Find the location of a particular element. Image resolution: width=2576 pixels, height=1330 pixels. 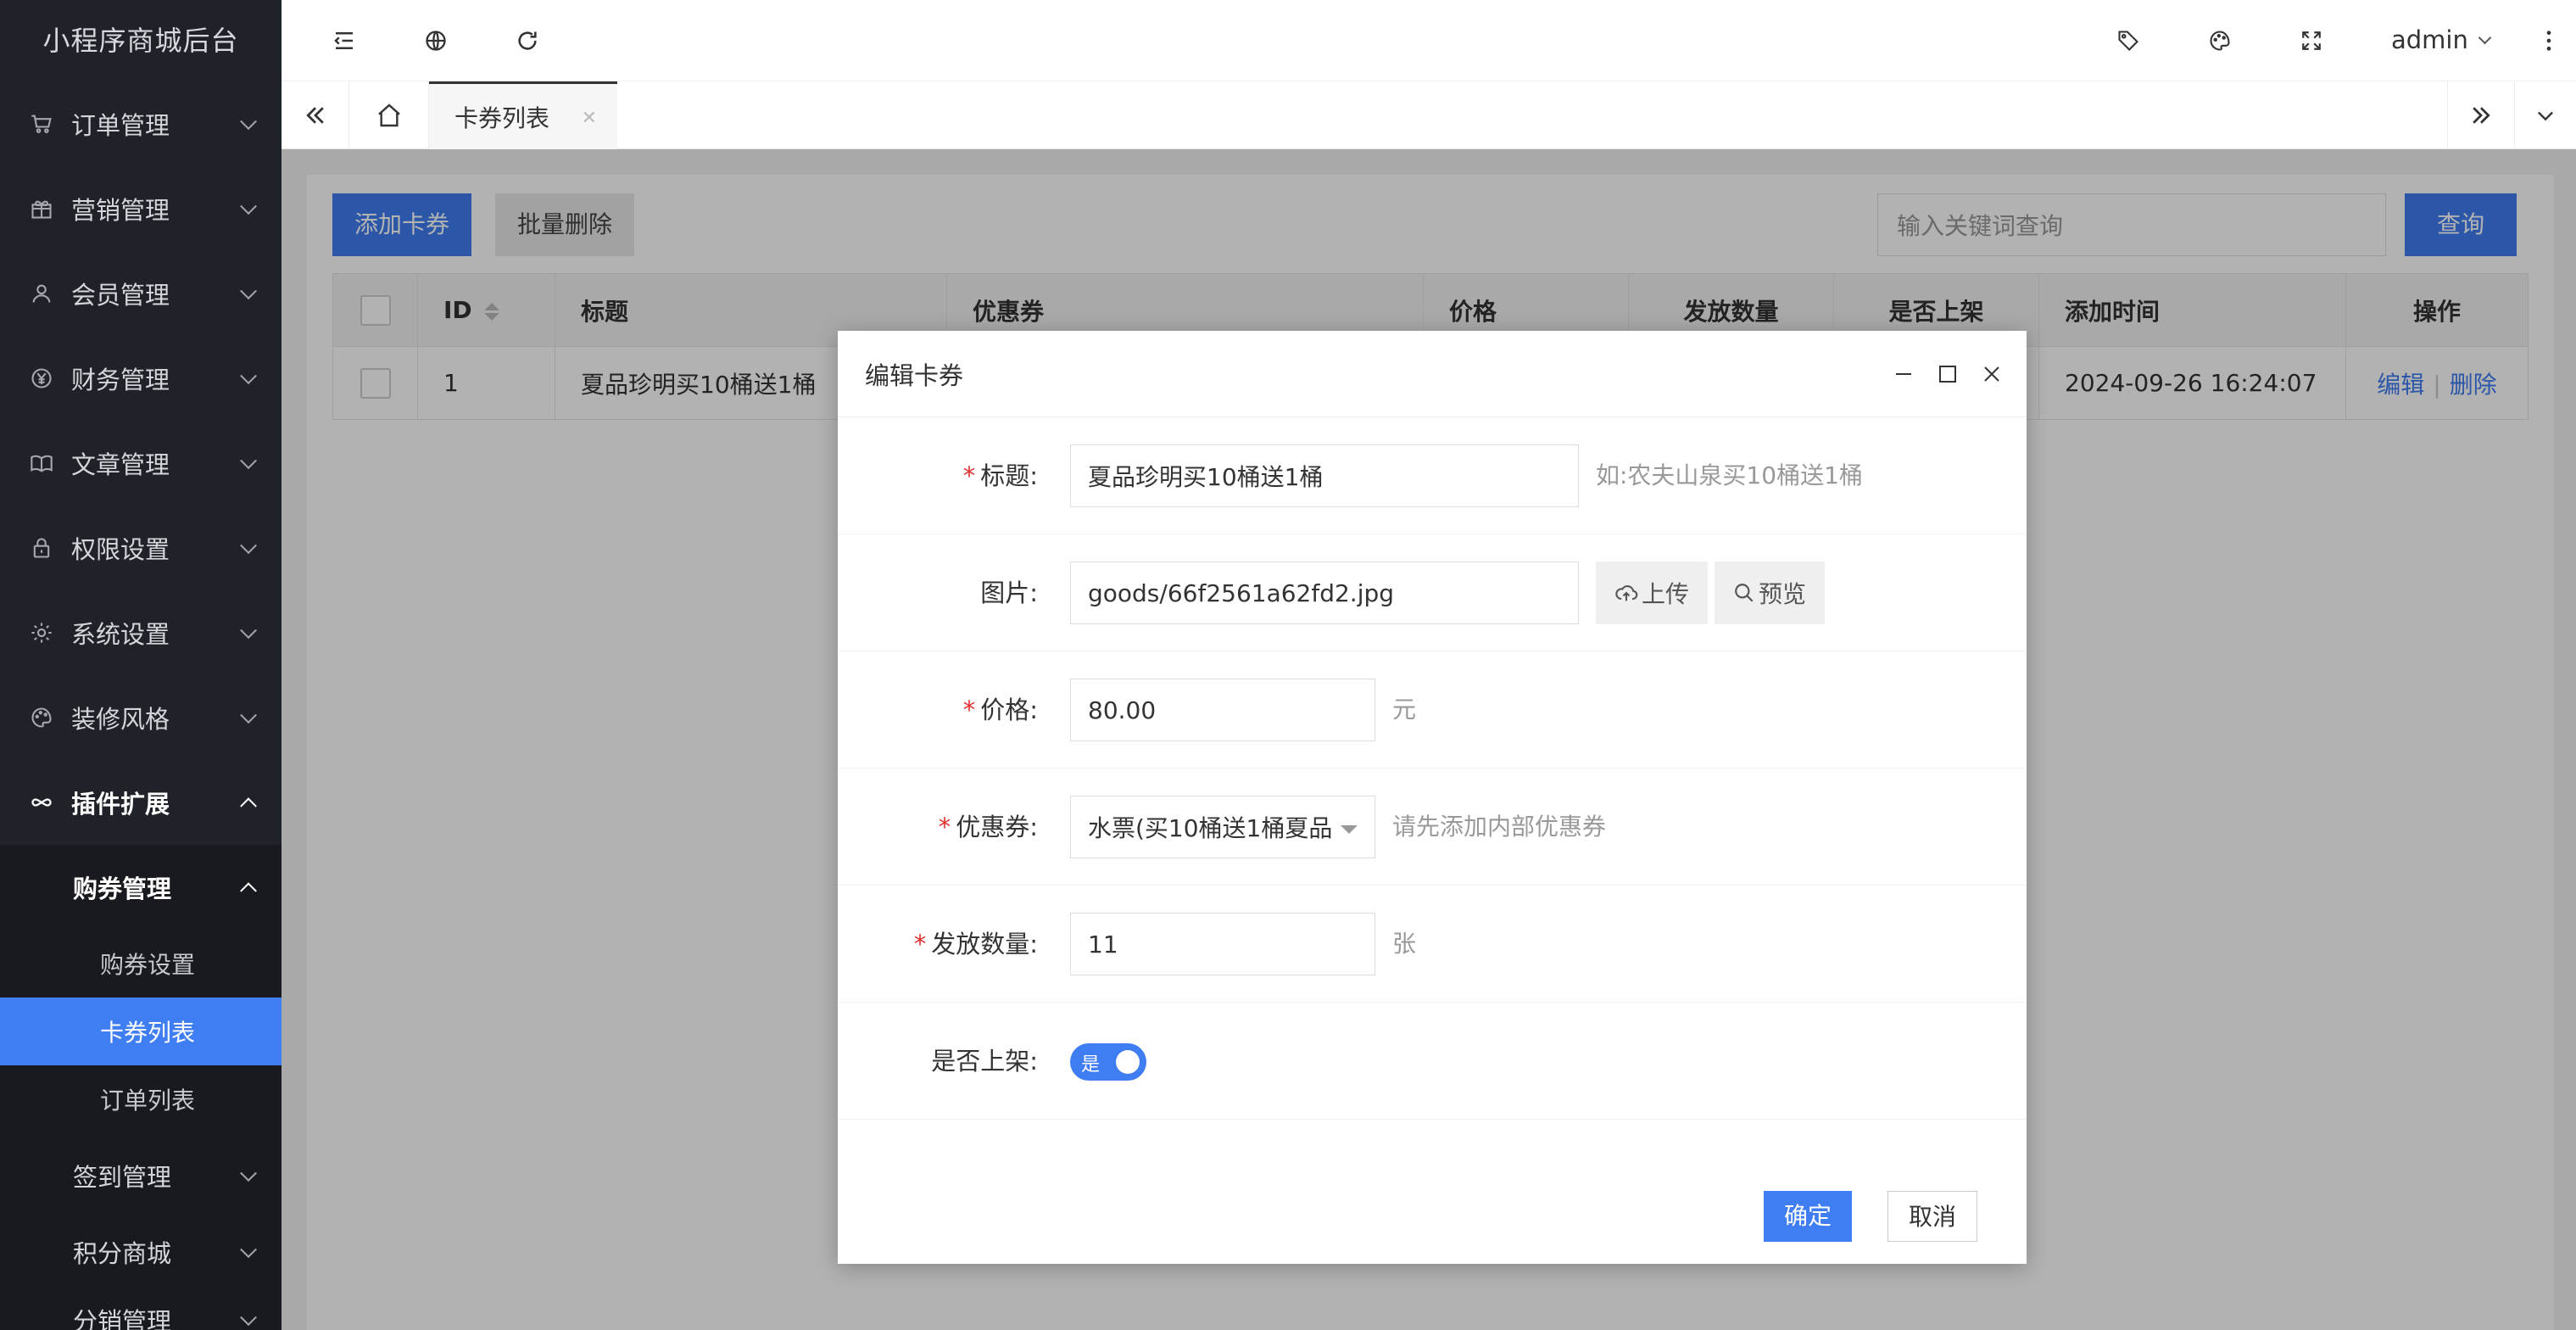

user-icon is located at coordinates (41, 293).